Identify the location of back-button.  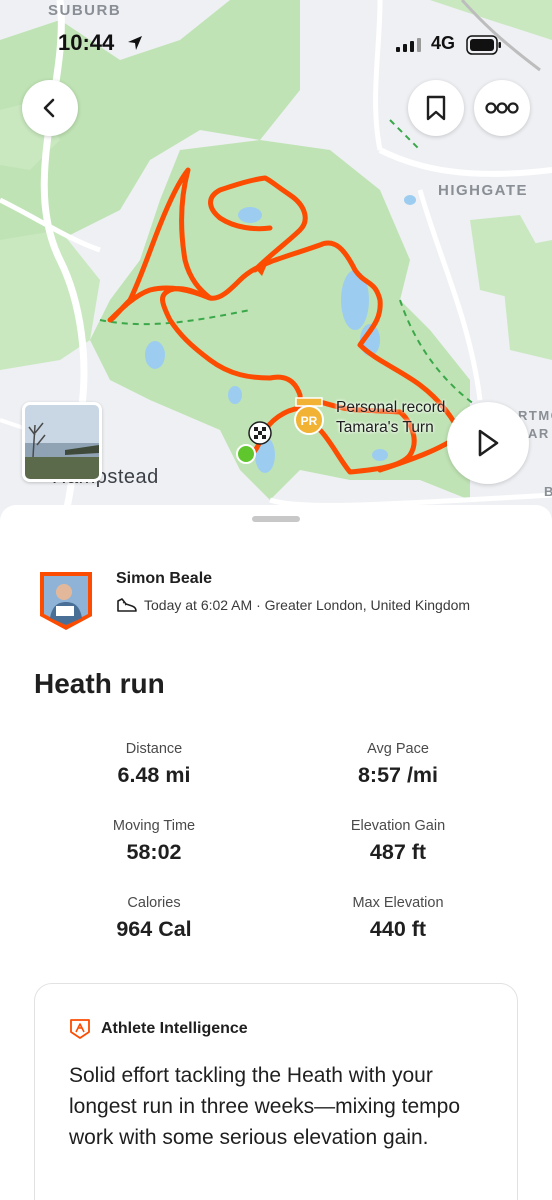
(50, 108).